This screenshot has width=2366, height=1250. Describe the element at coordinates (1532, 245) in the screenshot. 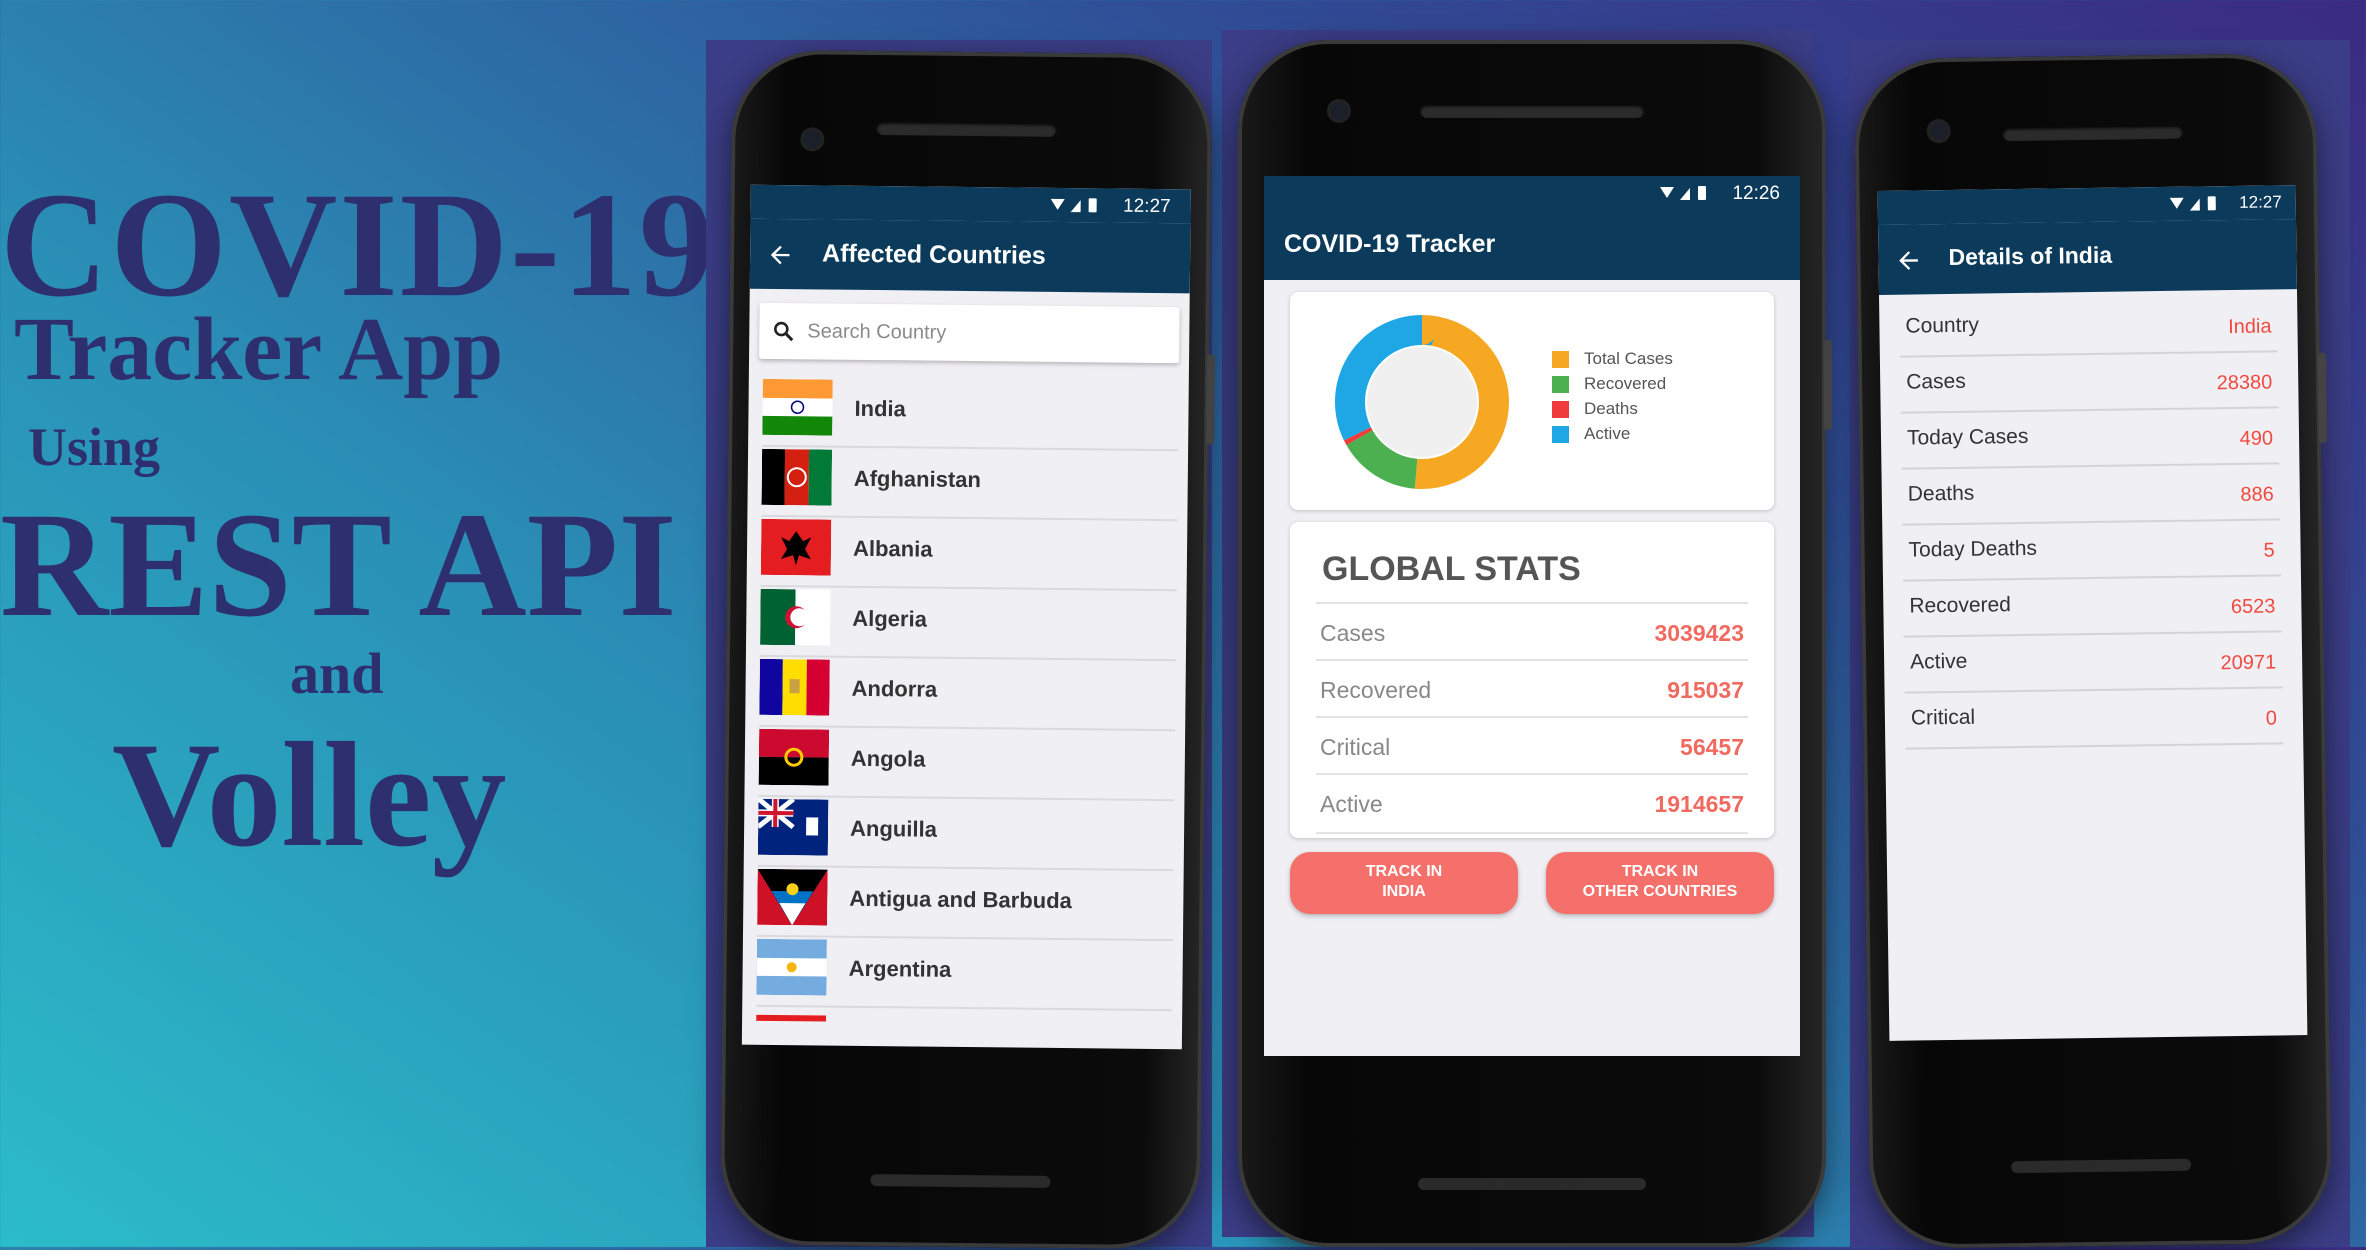

I see `app-bar: COVID-19 Tracker` at that location.